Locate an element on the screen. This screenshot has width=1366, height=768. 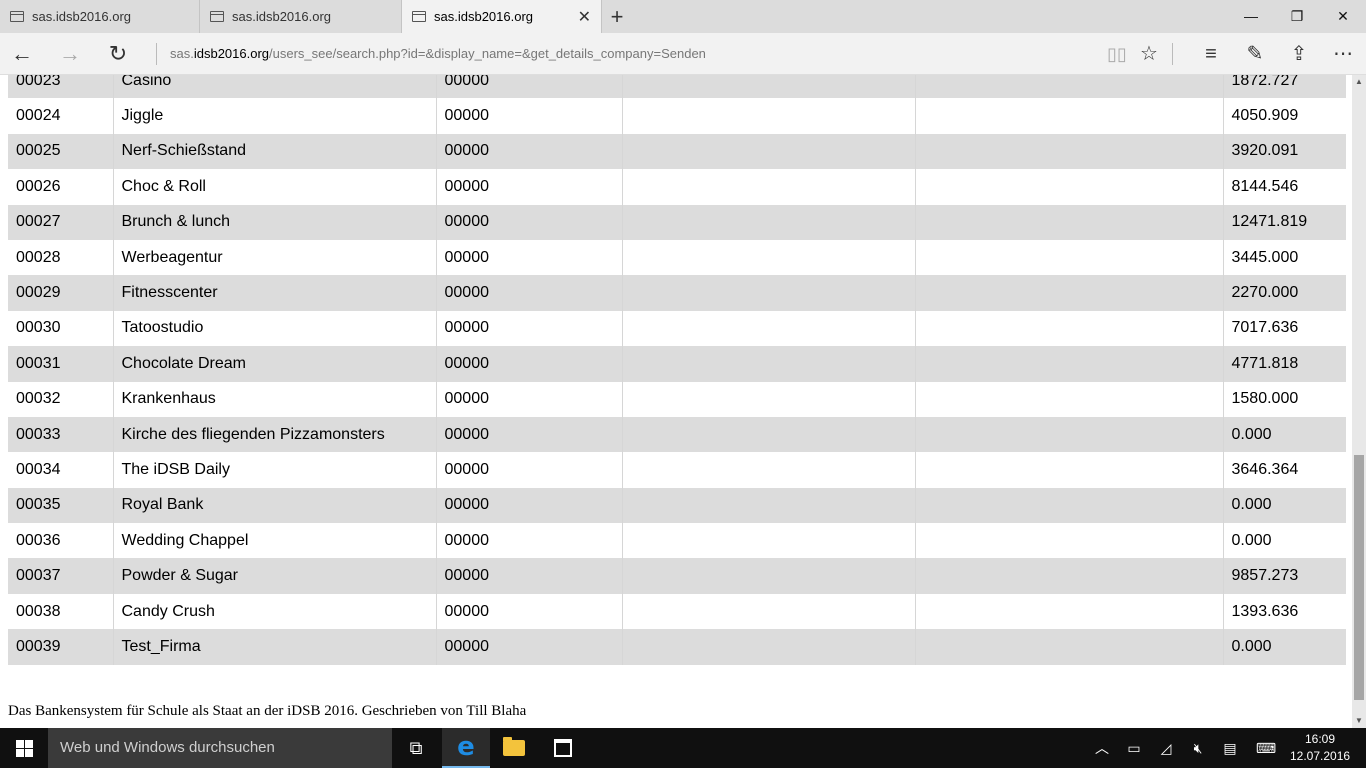
cell-amount: 3646.364 is located at coordinates (1284, 470).